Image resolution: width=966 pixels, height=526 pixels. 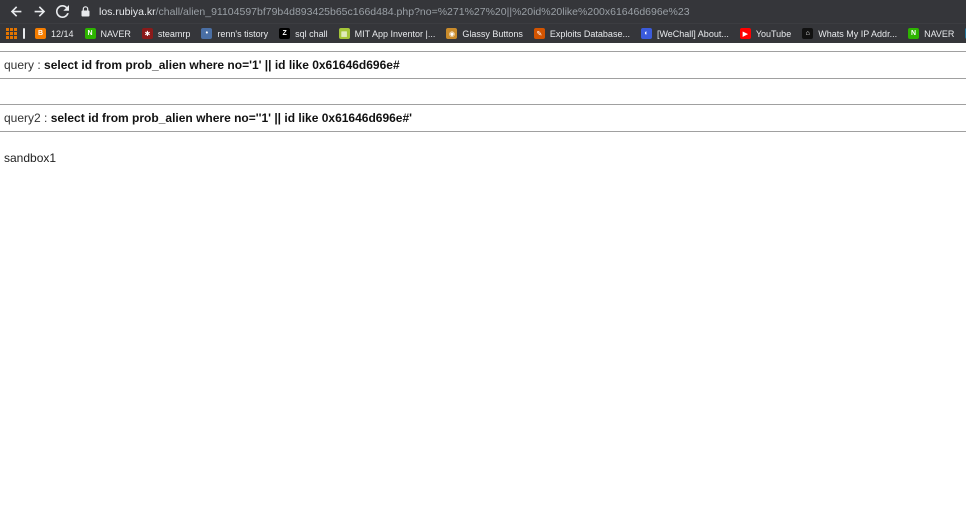 I want to click on tistory-icon: •, so click(x=207, y=33).